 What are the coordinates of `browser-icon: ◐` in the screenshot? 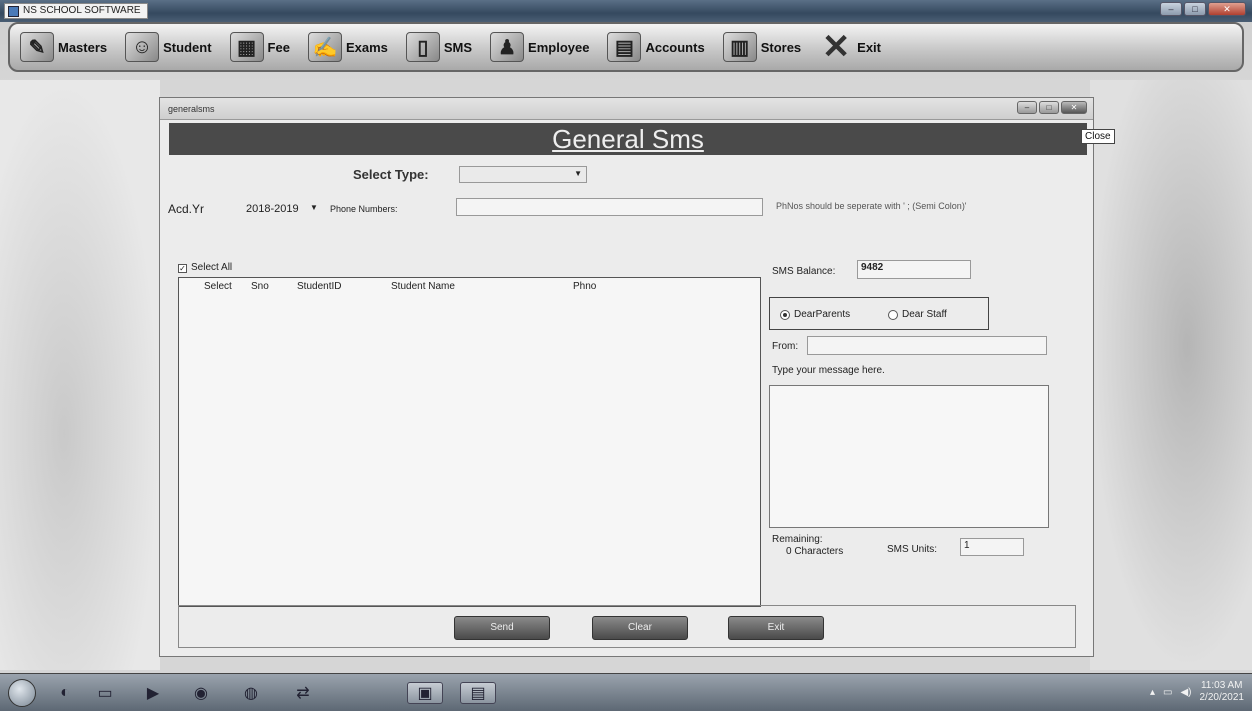 It's located at (65, 693).